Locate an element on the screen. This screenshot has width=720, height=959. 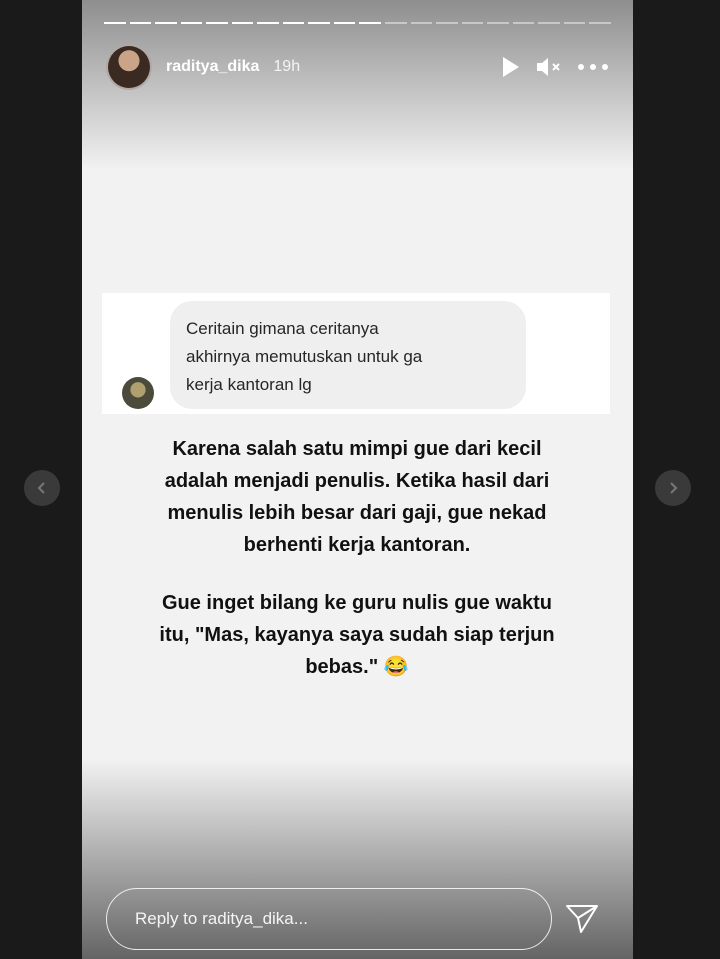
muted-speaker-icon is located at coordinates (548, 67).